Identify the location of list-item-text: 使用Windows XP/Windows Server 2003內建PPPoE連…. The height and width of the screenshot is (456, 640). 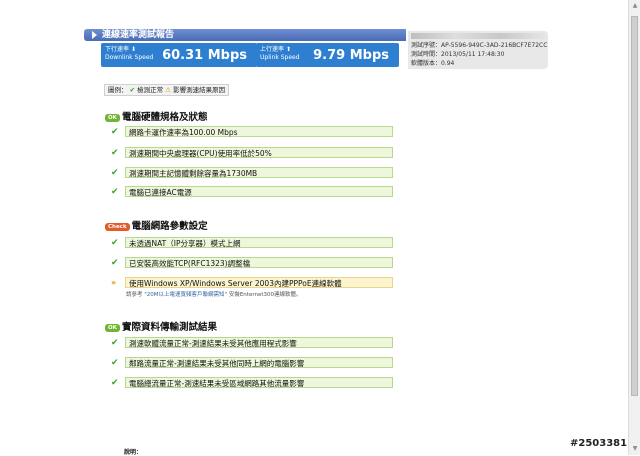
(259, 282).